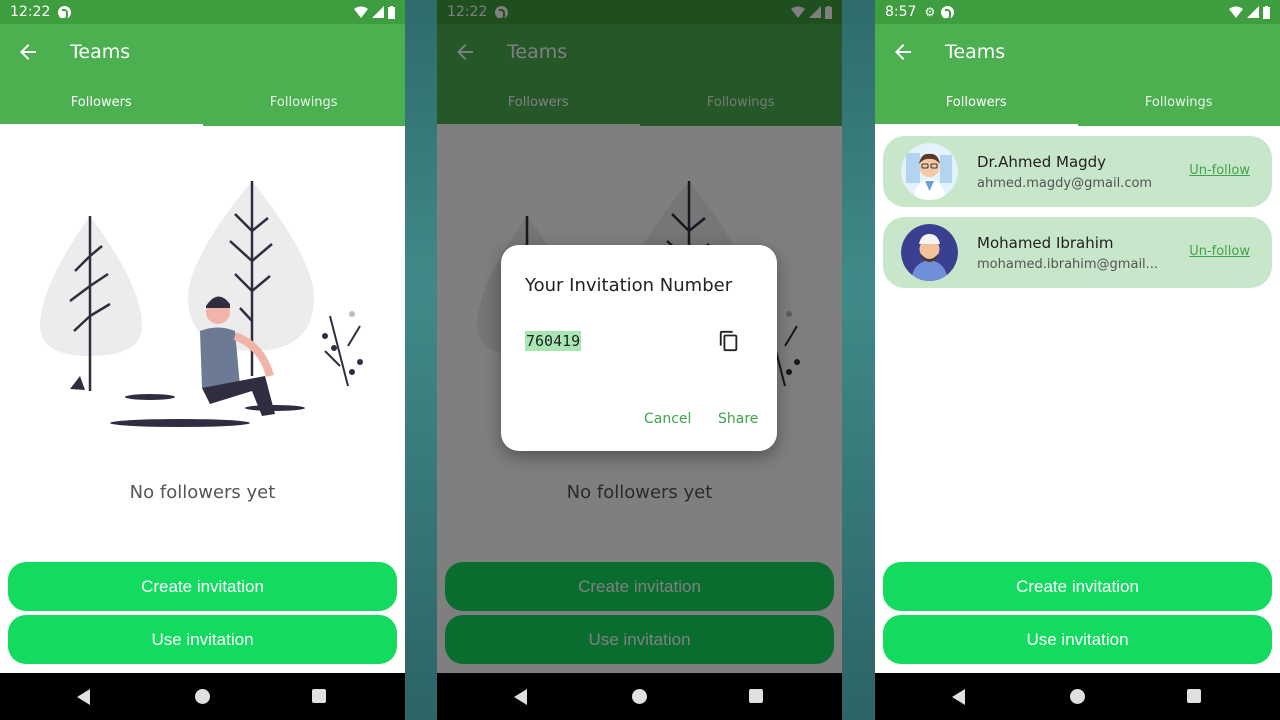 The width and height of the screenshot is (1280, 720). Describe the element at coordinates (30, 12) in the screenshot. I see `status-time: 12:22` at that location.